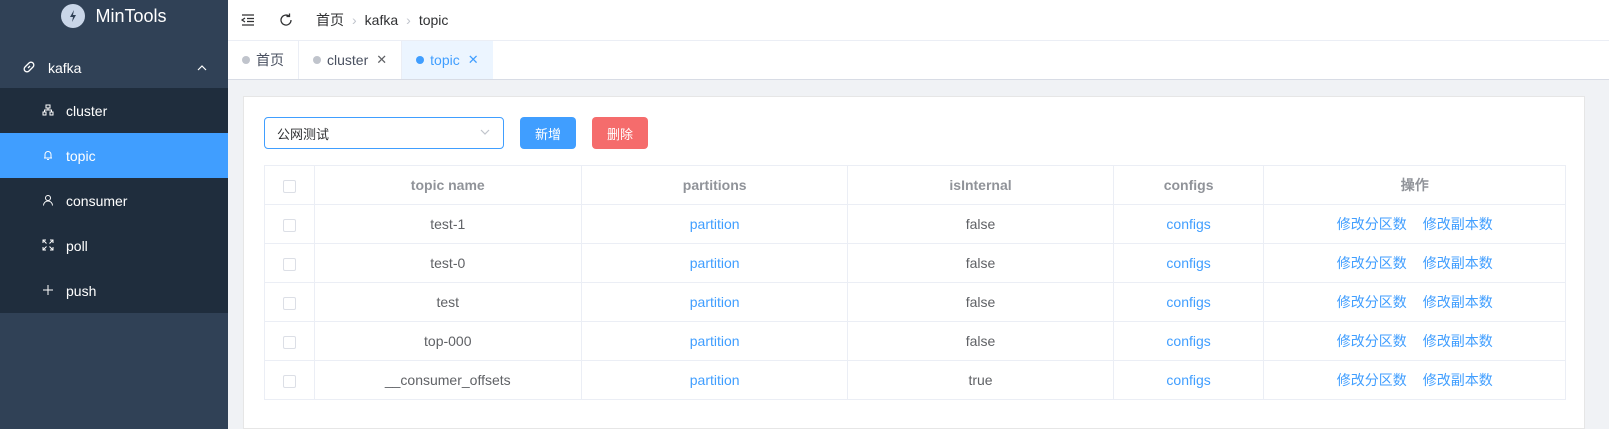 This screenshot has height=429, width=1609. What do you see at coordinates (202, 69) in the screenshot?
I see `chevron-up-icon` at bounding box center [202, 69].